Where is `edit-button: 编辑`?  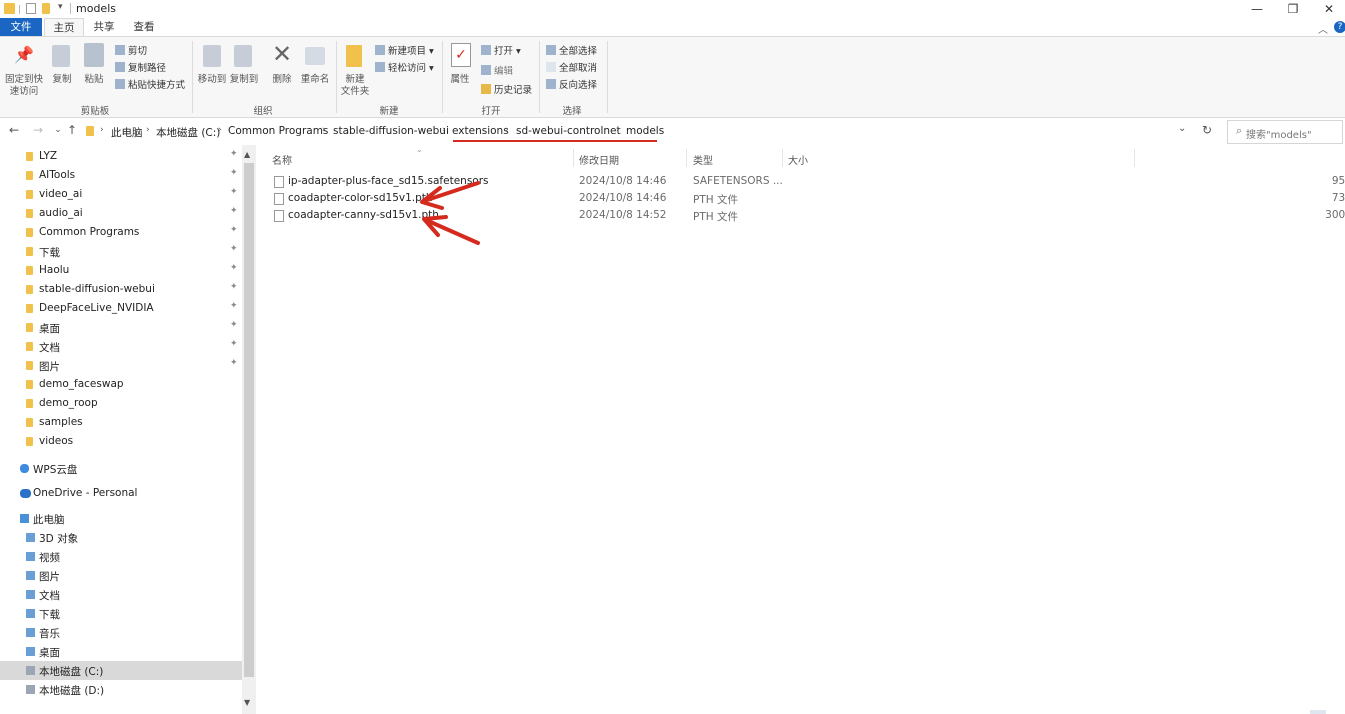
edit-button: 编辑 is located at coordinates (497, 70).